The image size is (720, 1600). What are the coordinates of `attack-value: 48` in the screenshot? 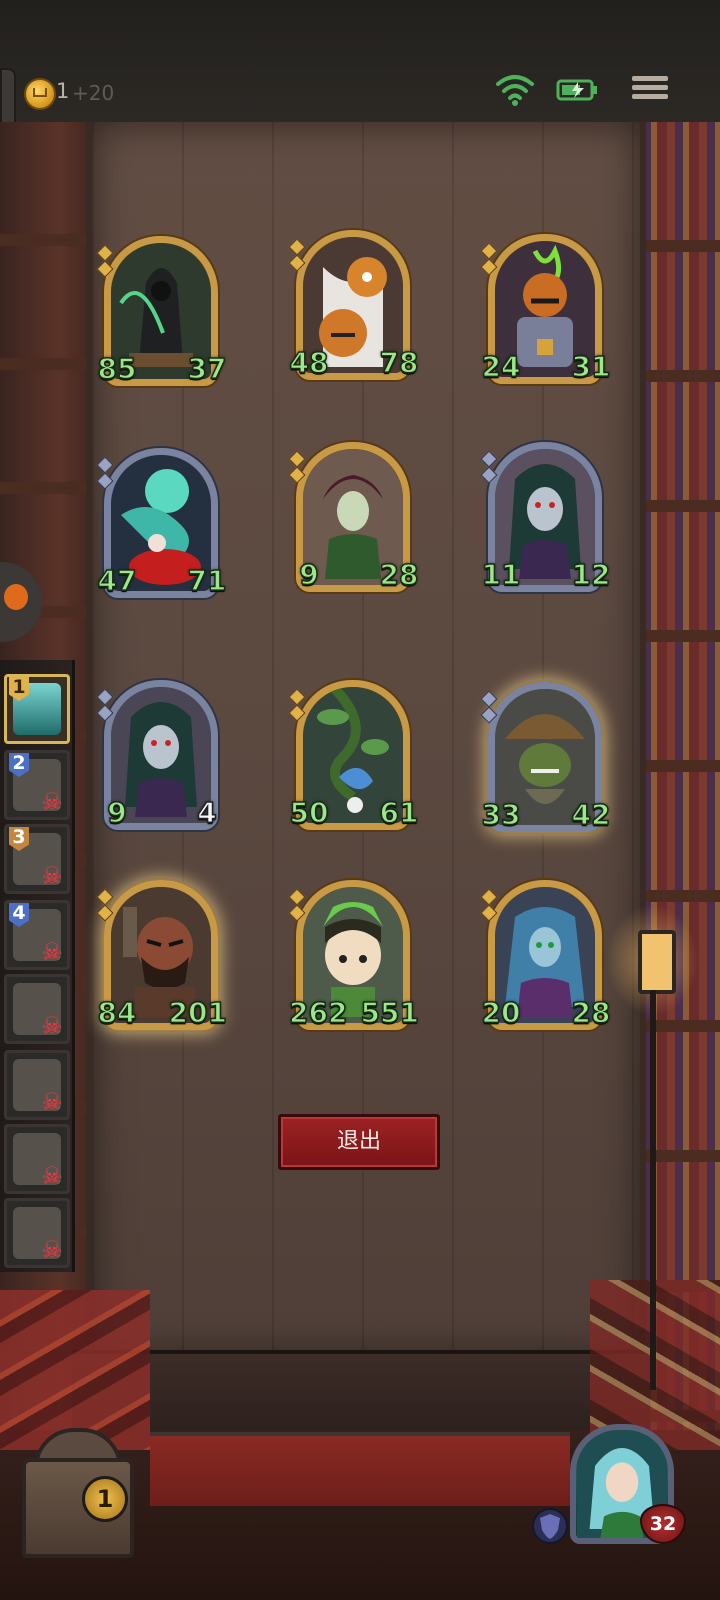 It's located at (309, 364).